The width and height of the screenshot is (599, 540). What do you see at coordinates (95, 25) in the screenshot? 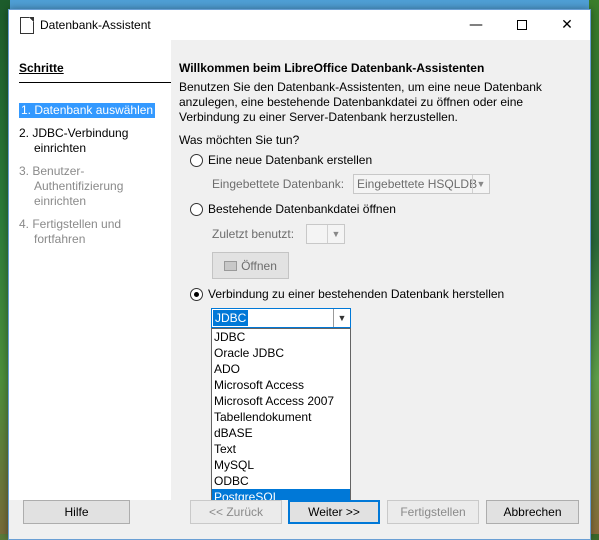
I see `window-title: Datenbank-Assistent` at bounding box center [95, 25].